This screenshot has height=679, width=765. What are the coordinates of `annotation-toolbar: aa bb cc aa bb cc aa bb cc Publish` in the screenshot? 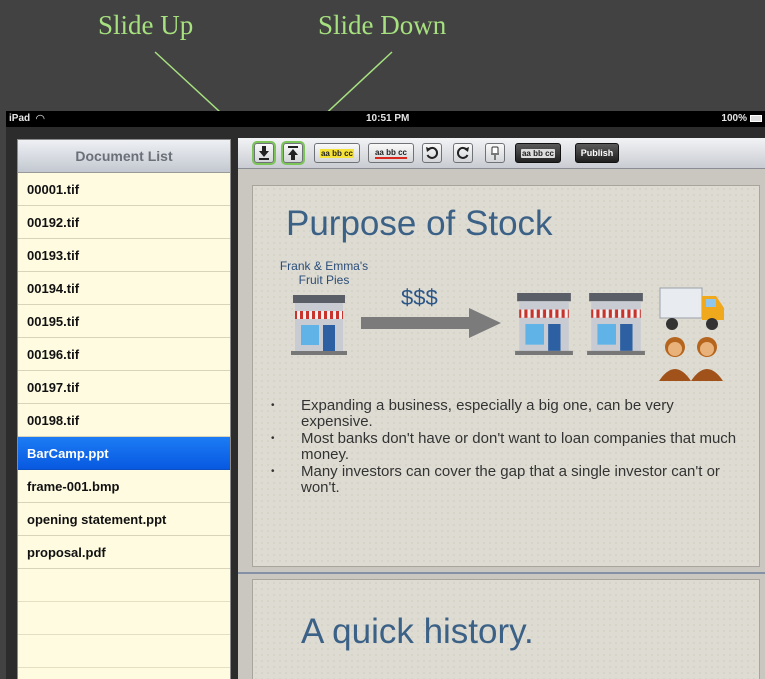 It's located at (501, 153).